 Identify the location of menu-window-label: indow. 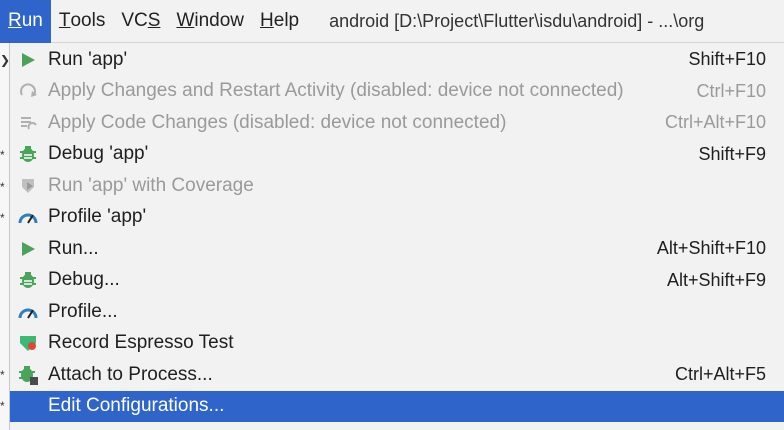
(219, 20).